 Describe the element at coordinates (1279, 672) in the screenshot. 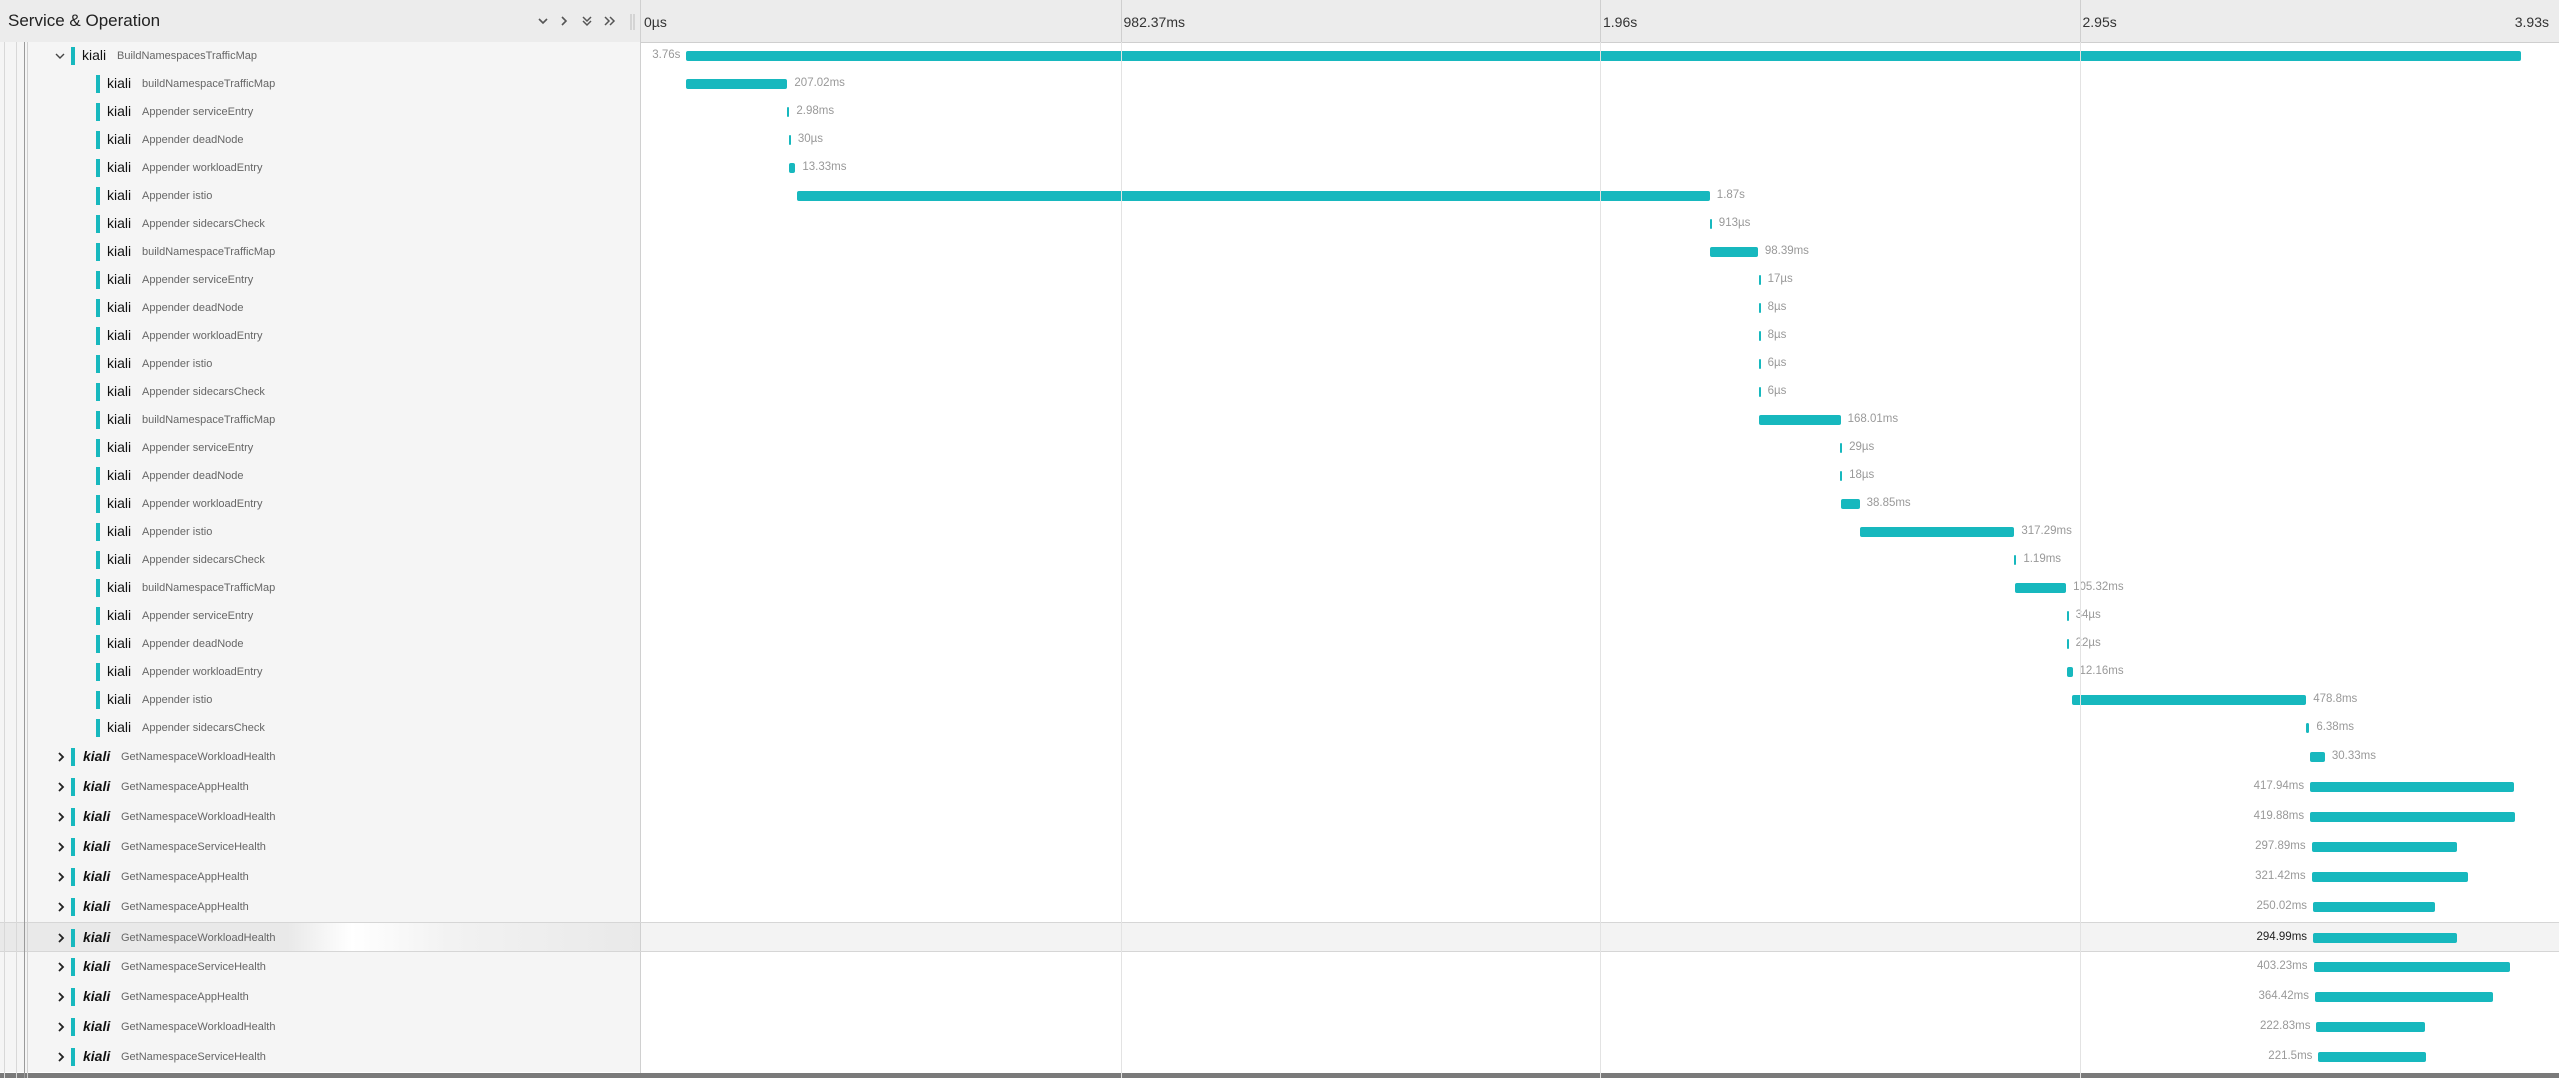

I see `span-row: kiali Appender workloadEntry 12.16ms` at that location.